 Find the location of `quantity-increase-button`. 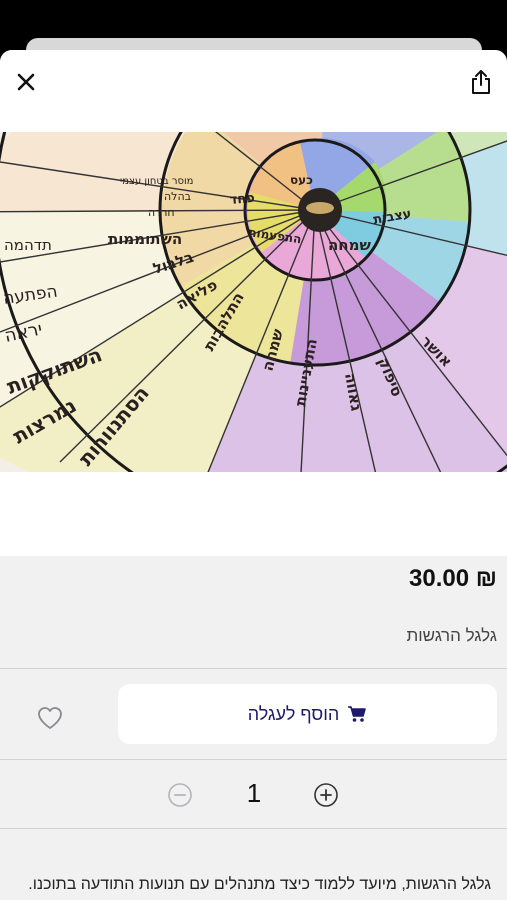

quantity-increase-button is located at coordinates (326, 795).